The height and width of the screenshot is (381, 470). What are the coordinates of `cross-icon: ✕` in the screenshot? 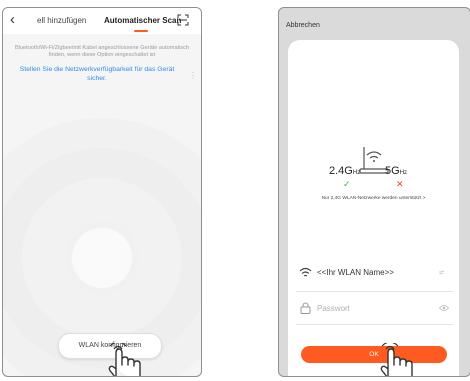 It's located at (400, 184).